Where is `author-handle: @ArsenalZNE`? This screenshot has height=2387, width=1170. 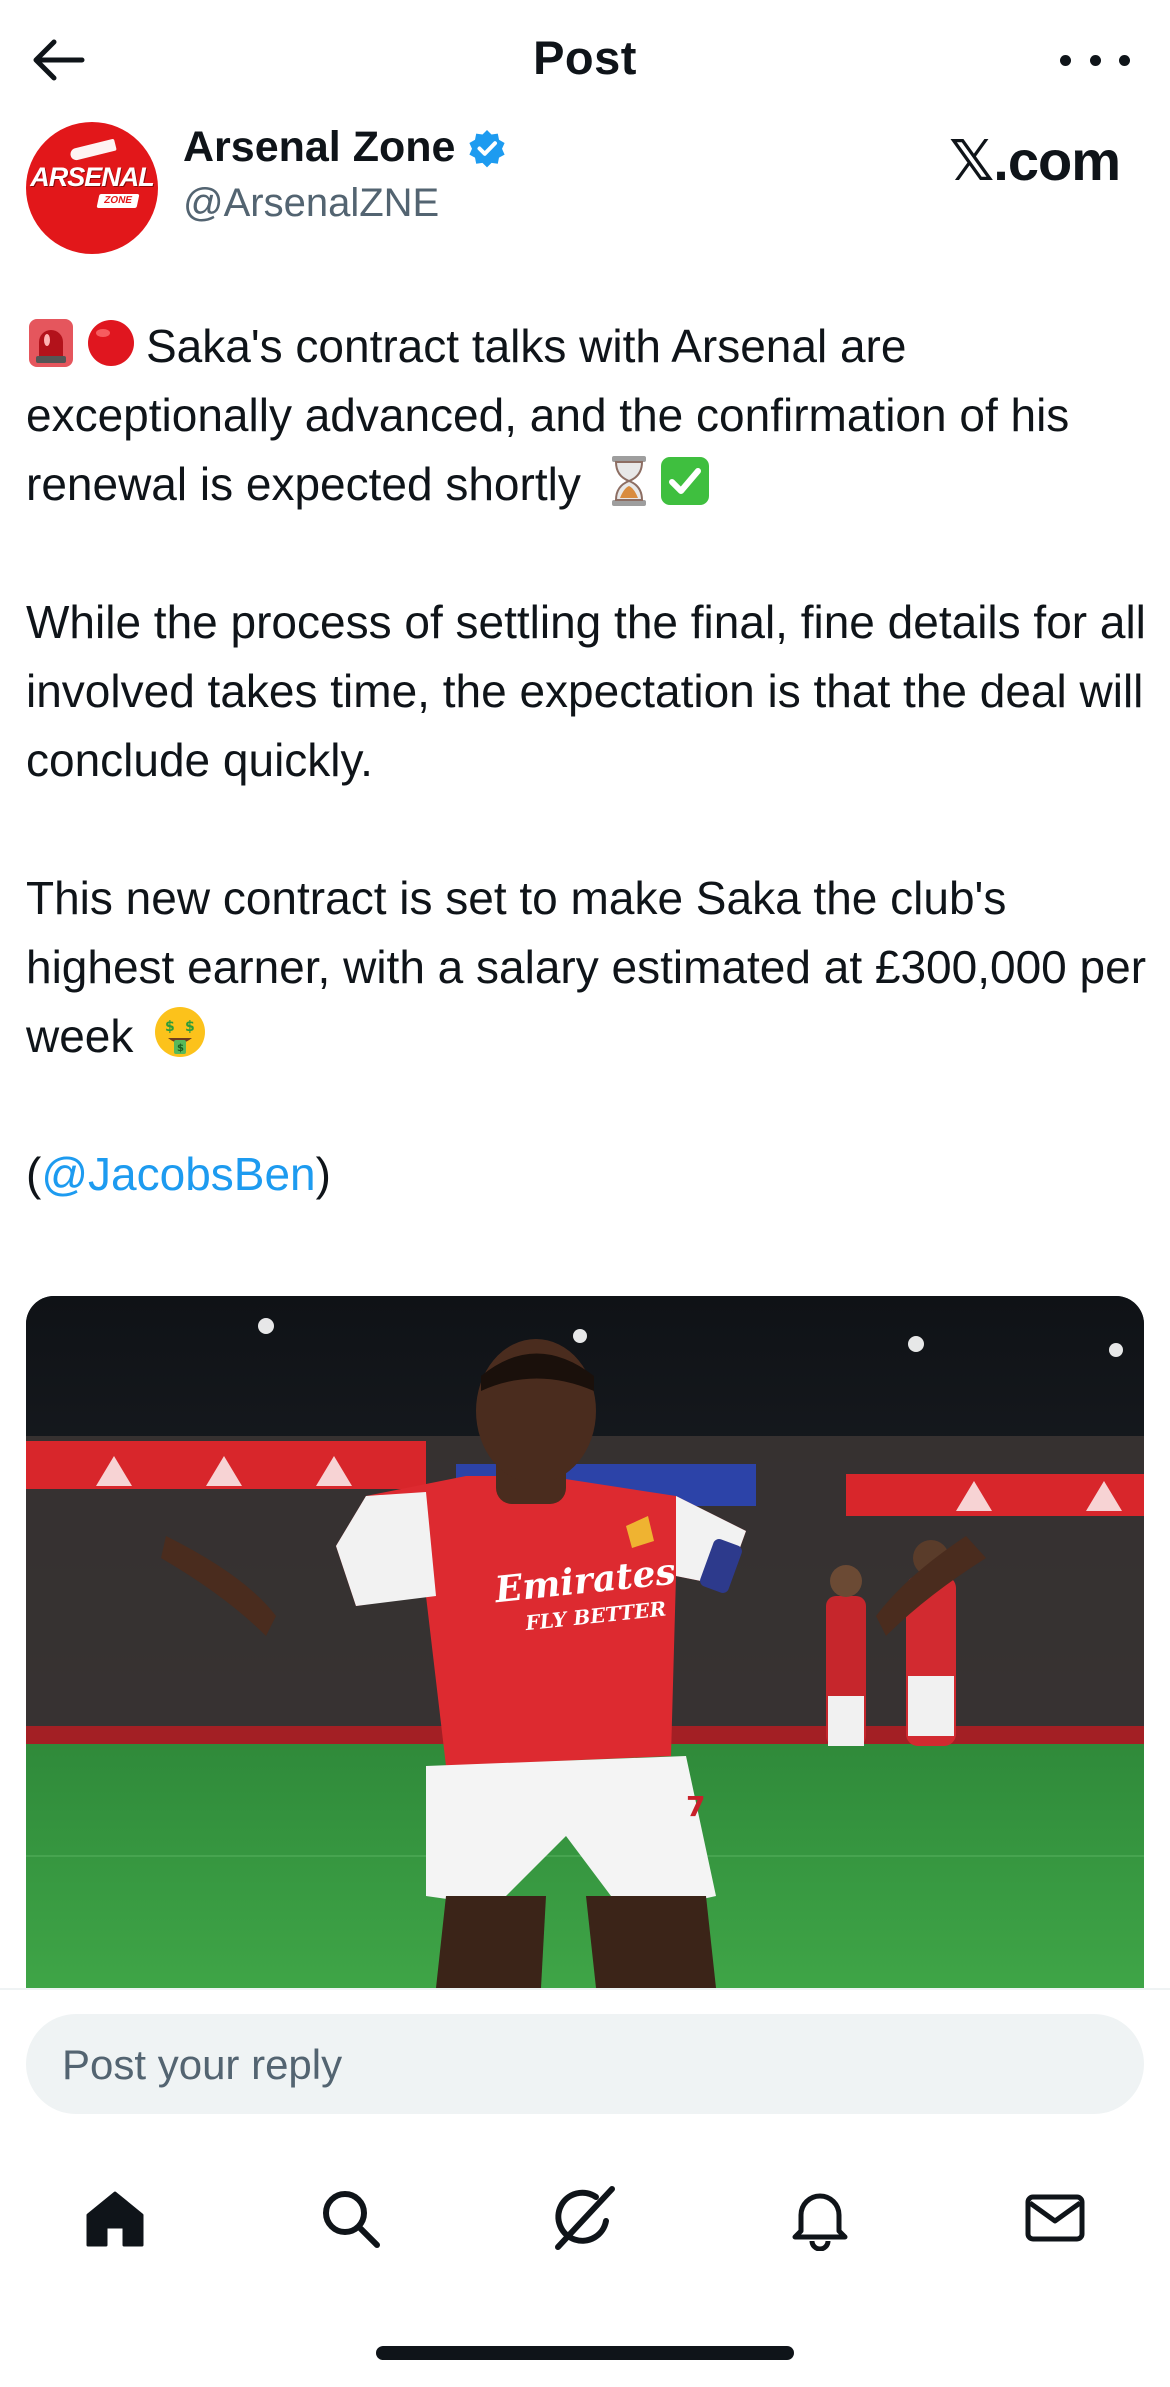 author-handle: @ArsenalZNE is located at coordinates (311, 203).